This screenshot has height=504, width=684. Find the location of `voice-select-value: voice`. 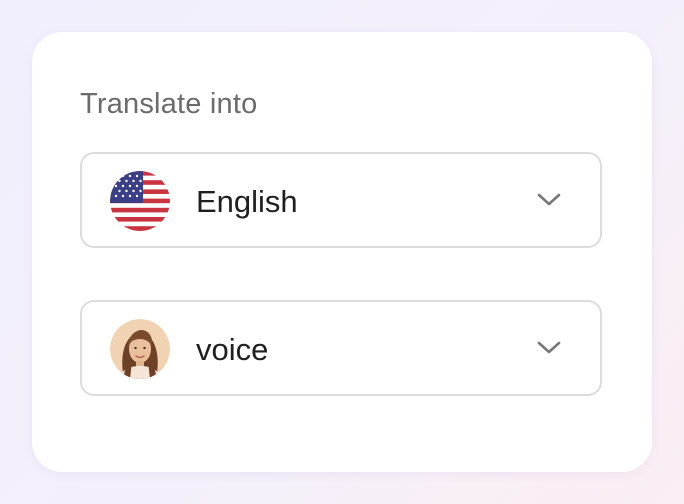

voice-select-value: voice is located at coordinates (232, 349).